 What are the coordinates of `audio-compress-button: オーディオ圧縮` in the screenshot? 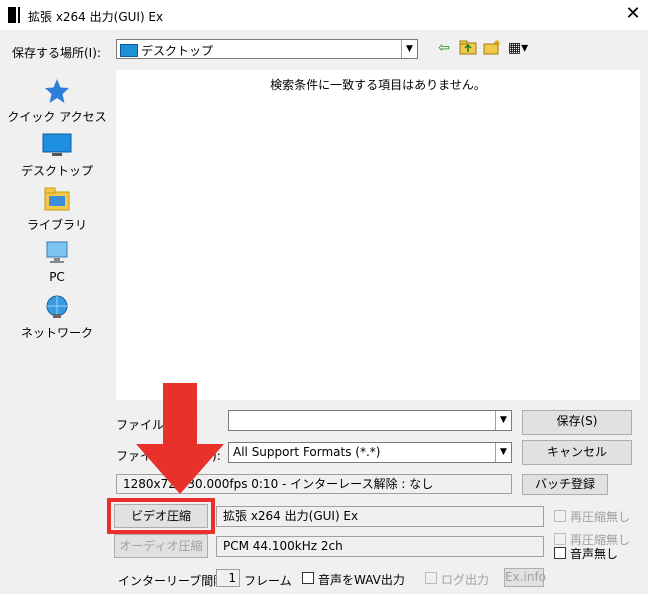 It's located at (161, 546).